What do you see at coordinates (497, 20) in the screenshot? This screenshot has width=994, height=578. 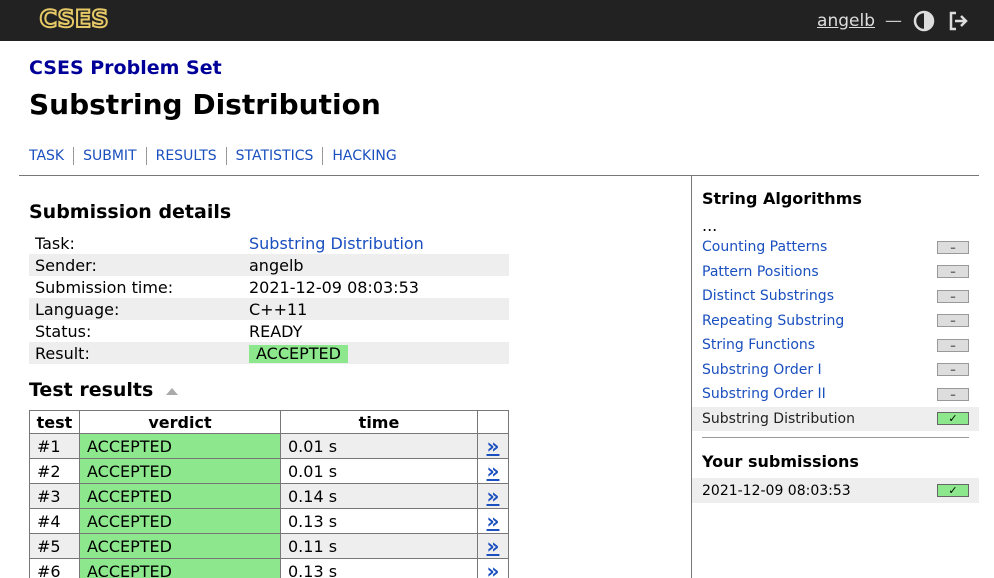 I see `top-bar: CSES angelb —` at bounding box center [497, 20].